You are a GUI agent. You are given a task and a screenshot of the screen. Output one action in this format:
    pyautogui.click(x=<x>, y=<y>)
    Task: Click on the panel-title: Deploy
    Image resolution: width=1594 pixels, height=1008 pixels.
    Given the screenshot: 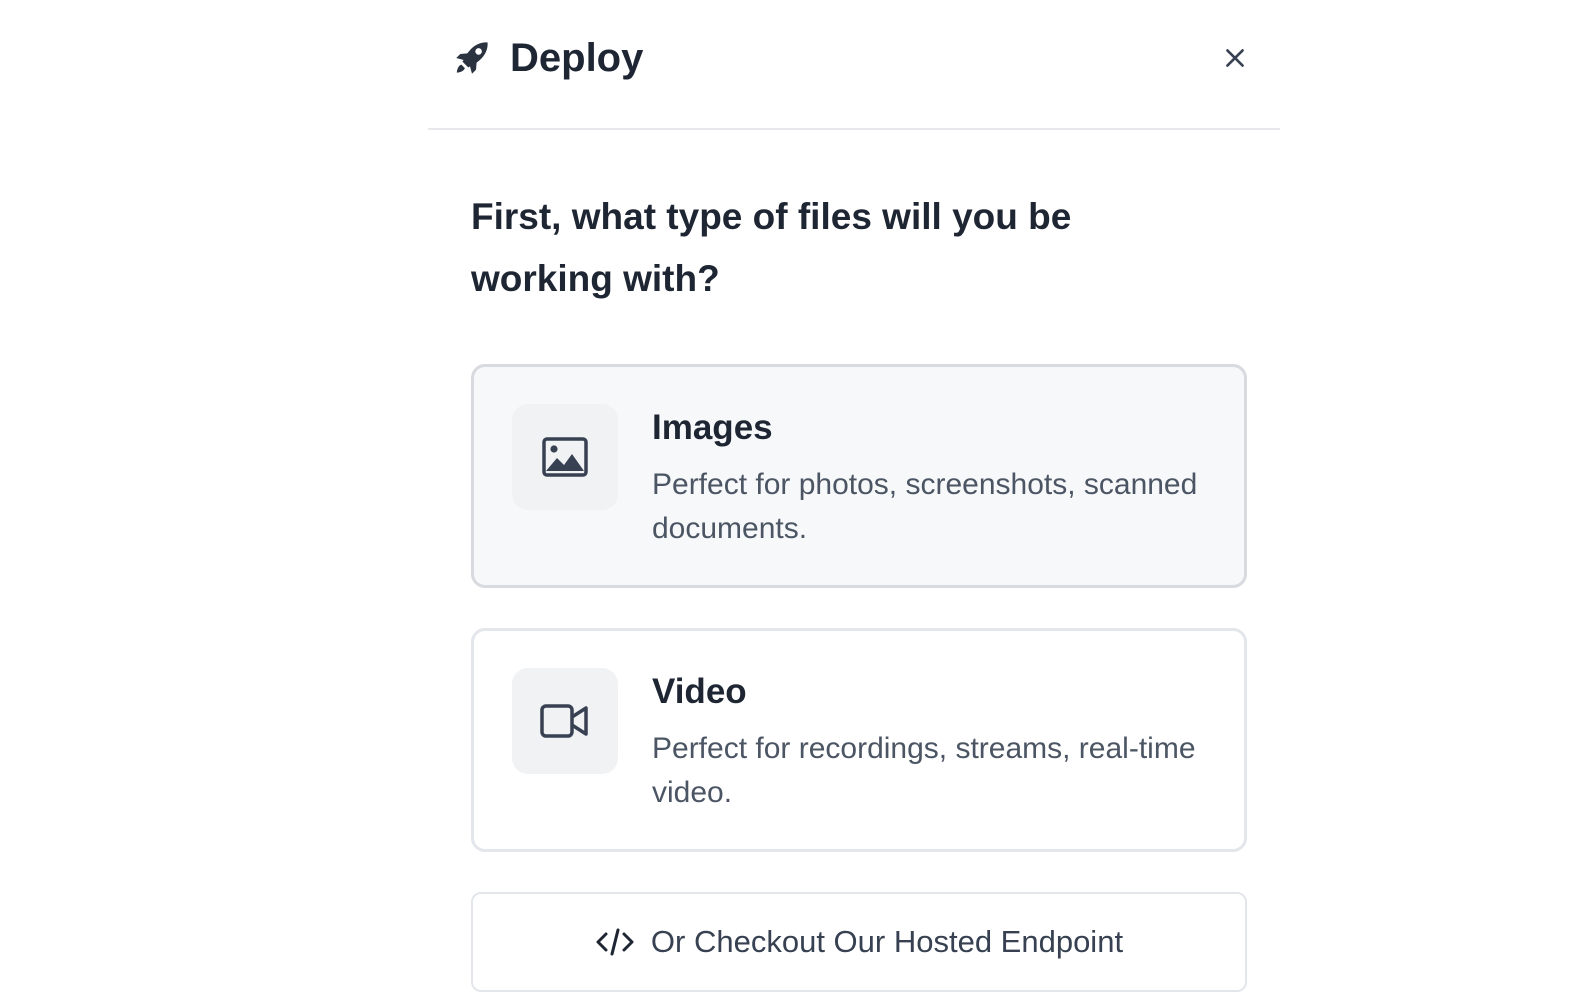 What is the action you would take?
    pyautogui.click(x=577, y=58)
    